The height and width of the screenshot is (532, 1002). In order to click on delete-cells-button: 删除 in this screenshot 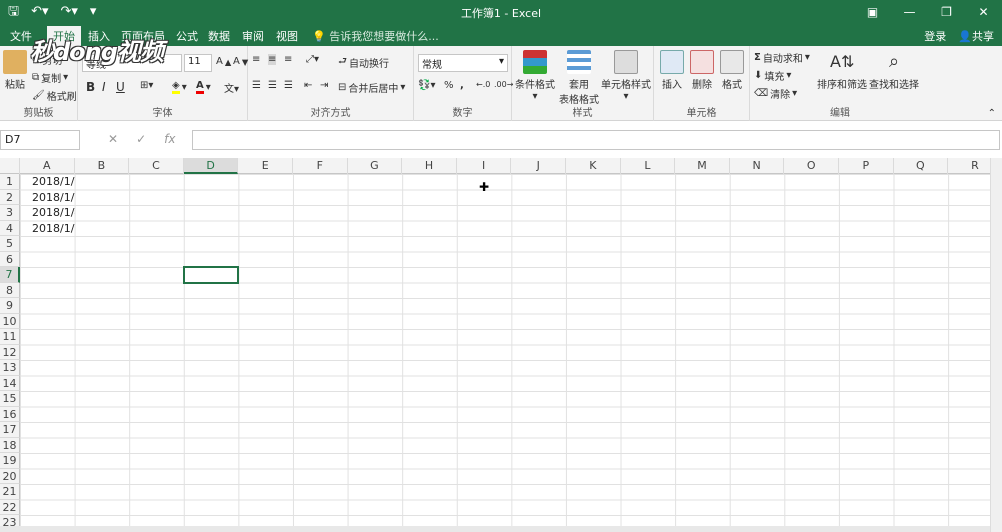, I will do `click(702, 70)`.